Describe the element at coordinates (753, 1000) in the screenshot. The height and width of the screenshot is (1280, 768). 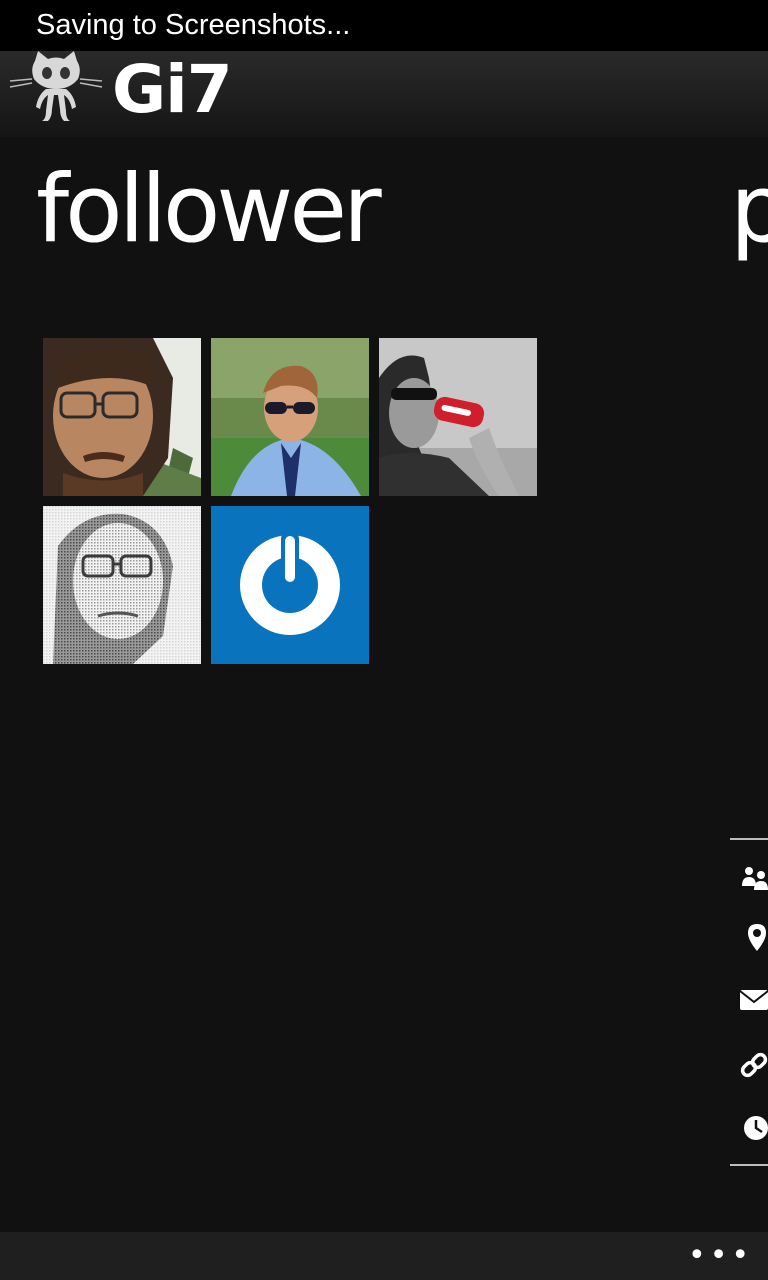
I see `mail-icon` at that location.